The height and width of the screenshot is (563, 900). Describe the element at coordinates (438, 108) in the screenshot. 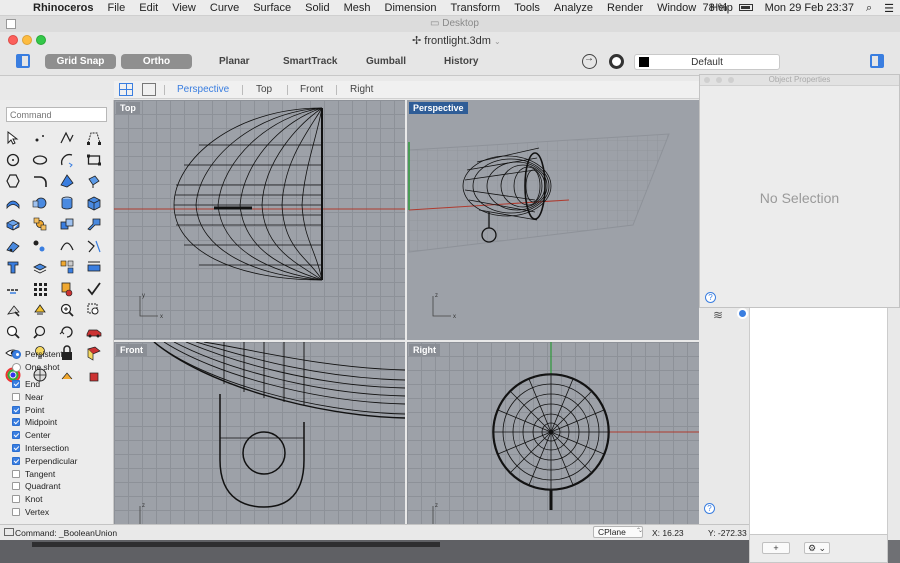

I see `viewport-title-perspective: Perspective` at that location.